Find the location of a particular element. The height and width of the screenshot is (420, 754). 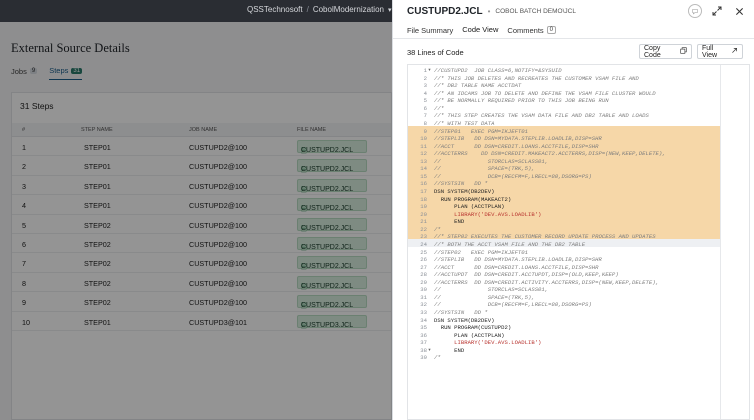

drawer-header: CUSTUPD2.JCL • COBOL BATCH DEMO\JCL is located at coordinates (491, 11).